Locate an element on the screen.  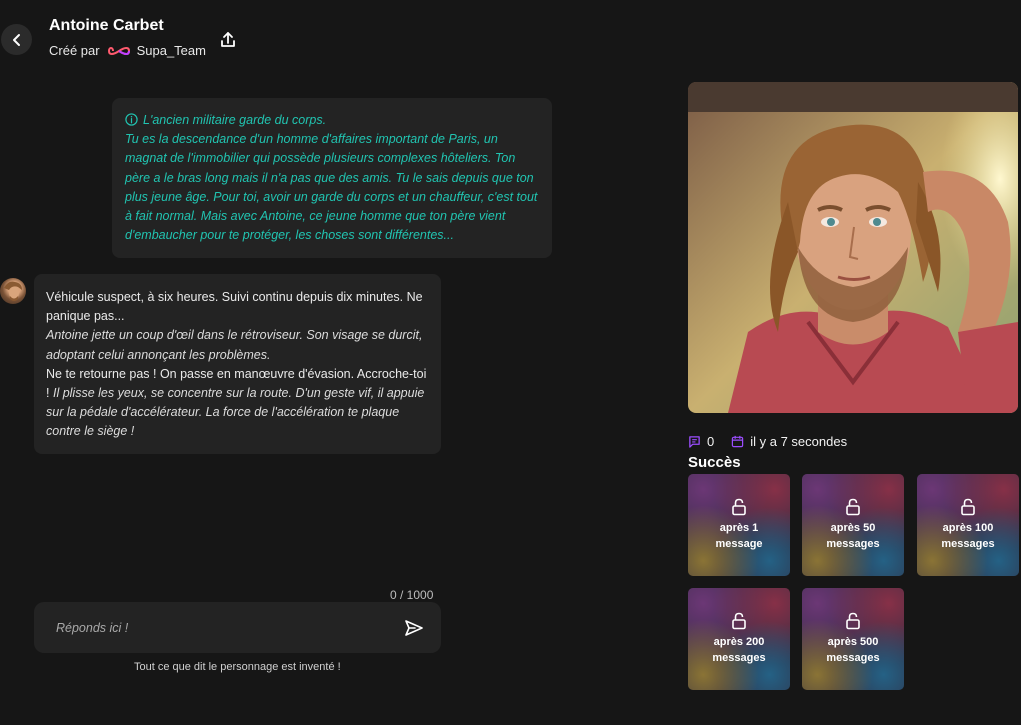
character-counter: 0 / 1000 is located at coordinates (412, 595).